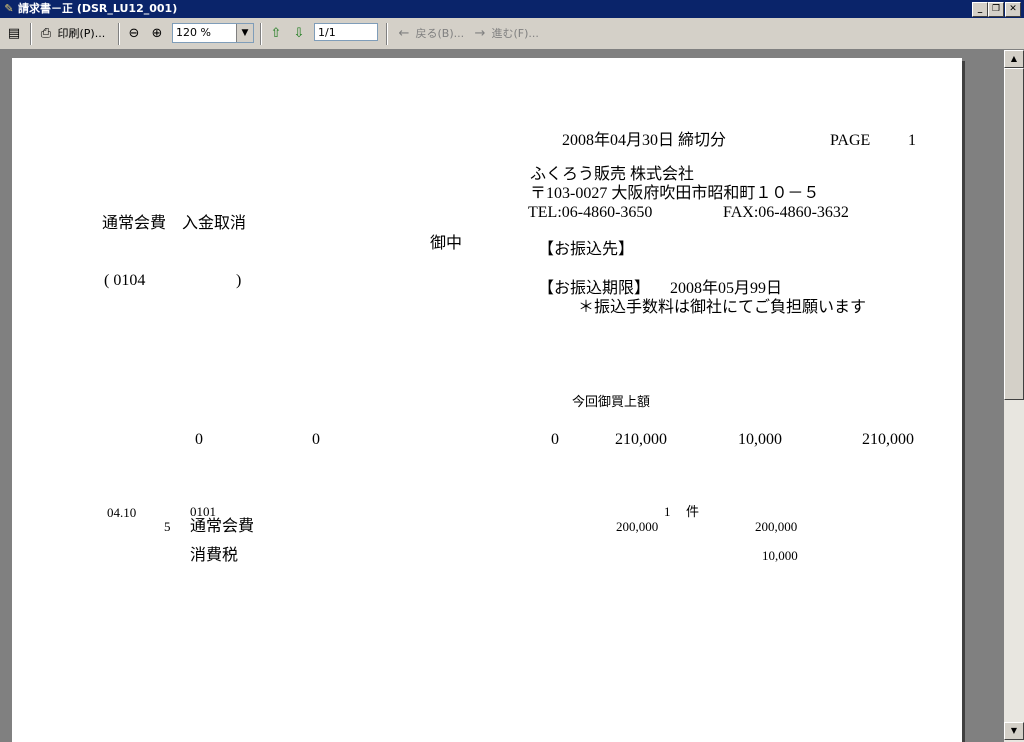 The image size is (1024, 742). I want to click on page-up-icon: ⇧, so click(276, 33).